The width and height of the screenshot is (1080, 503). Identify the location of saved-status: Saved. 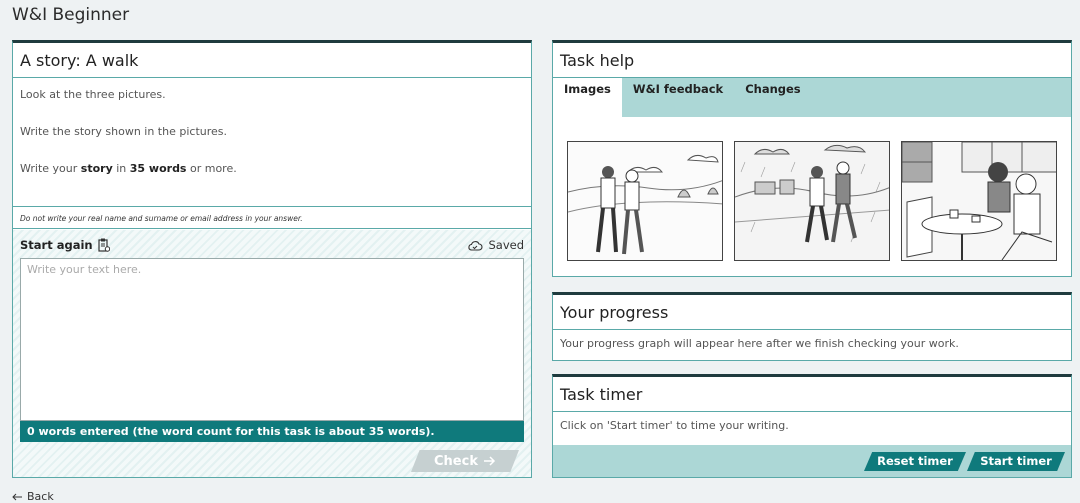
(495, 245).